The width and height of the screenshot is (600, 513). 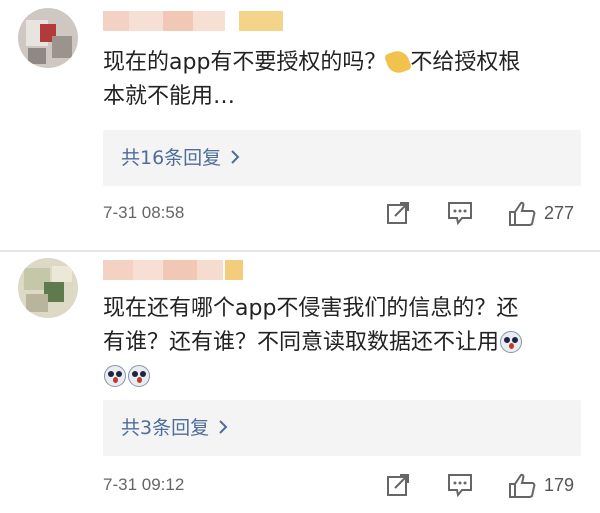 I want to click on replies-box: 共3条回复, so click(x=342, y=428).